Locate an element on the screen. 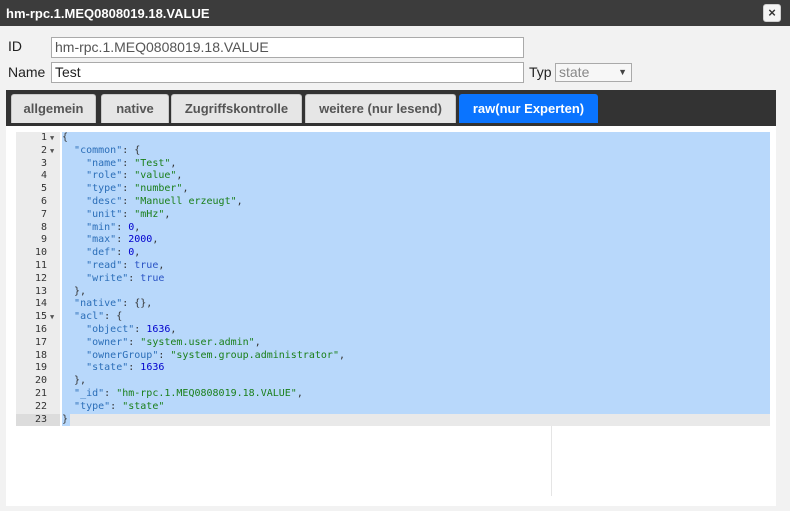 This screenshot has height=511, width=790. line-number: 21 is located at coordinates (40, 393).